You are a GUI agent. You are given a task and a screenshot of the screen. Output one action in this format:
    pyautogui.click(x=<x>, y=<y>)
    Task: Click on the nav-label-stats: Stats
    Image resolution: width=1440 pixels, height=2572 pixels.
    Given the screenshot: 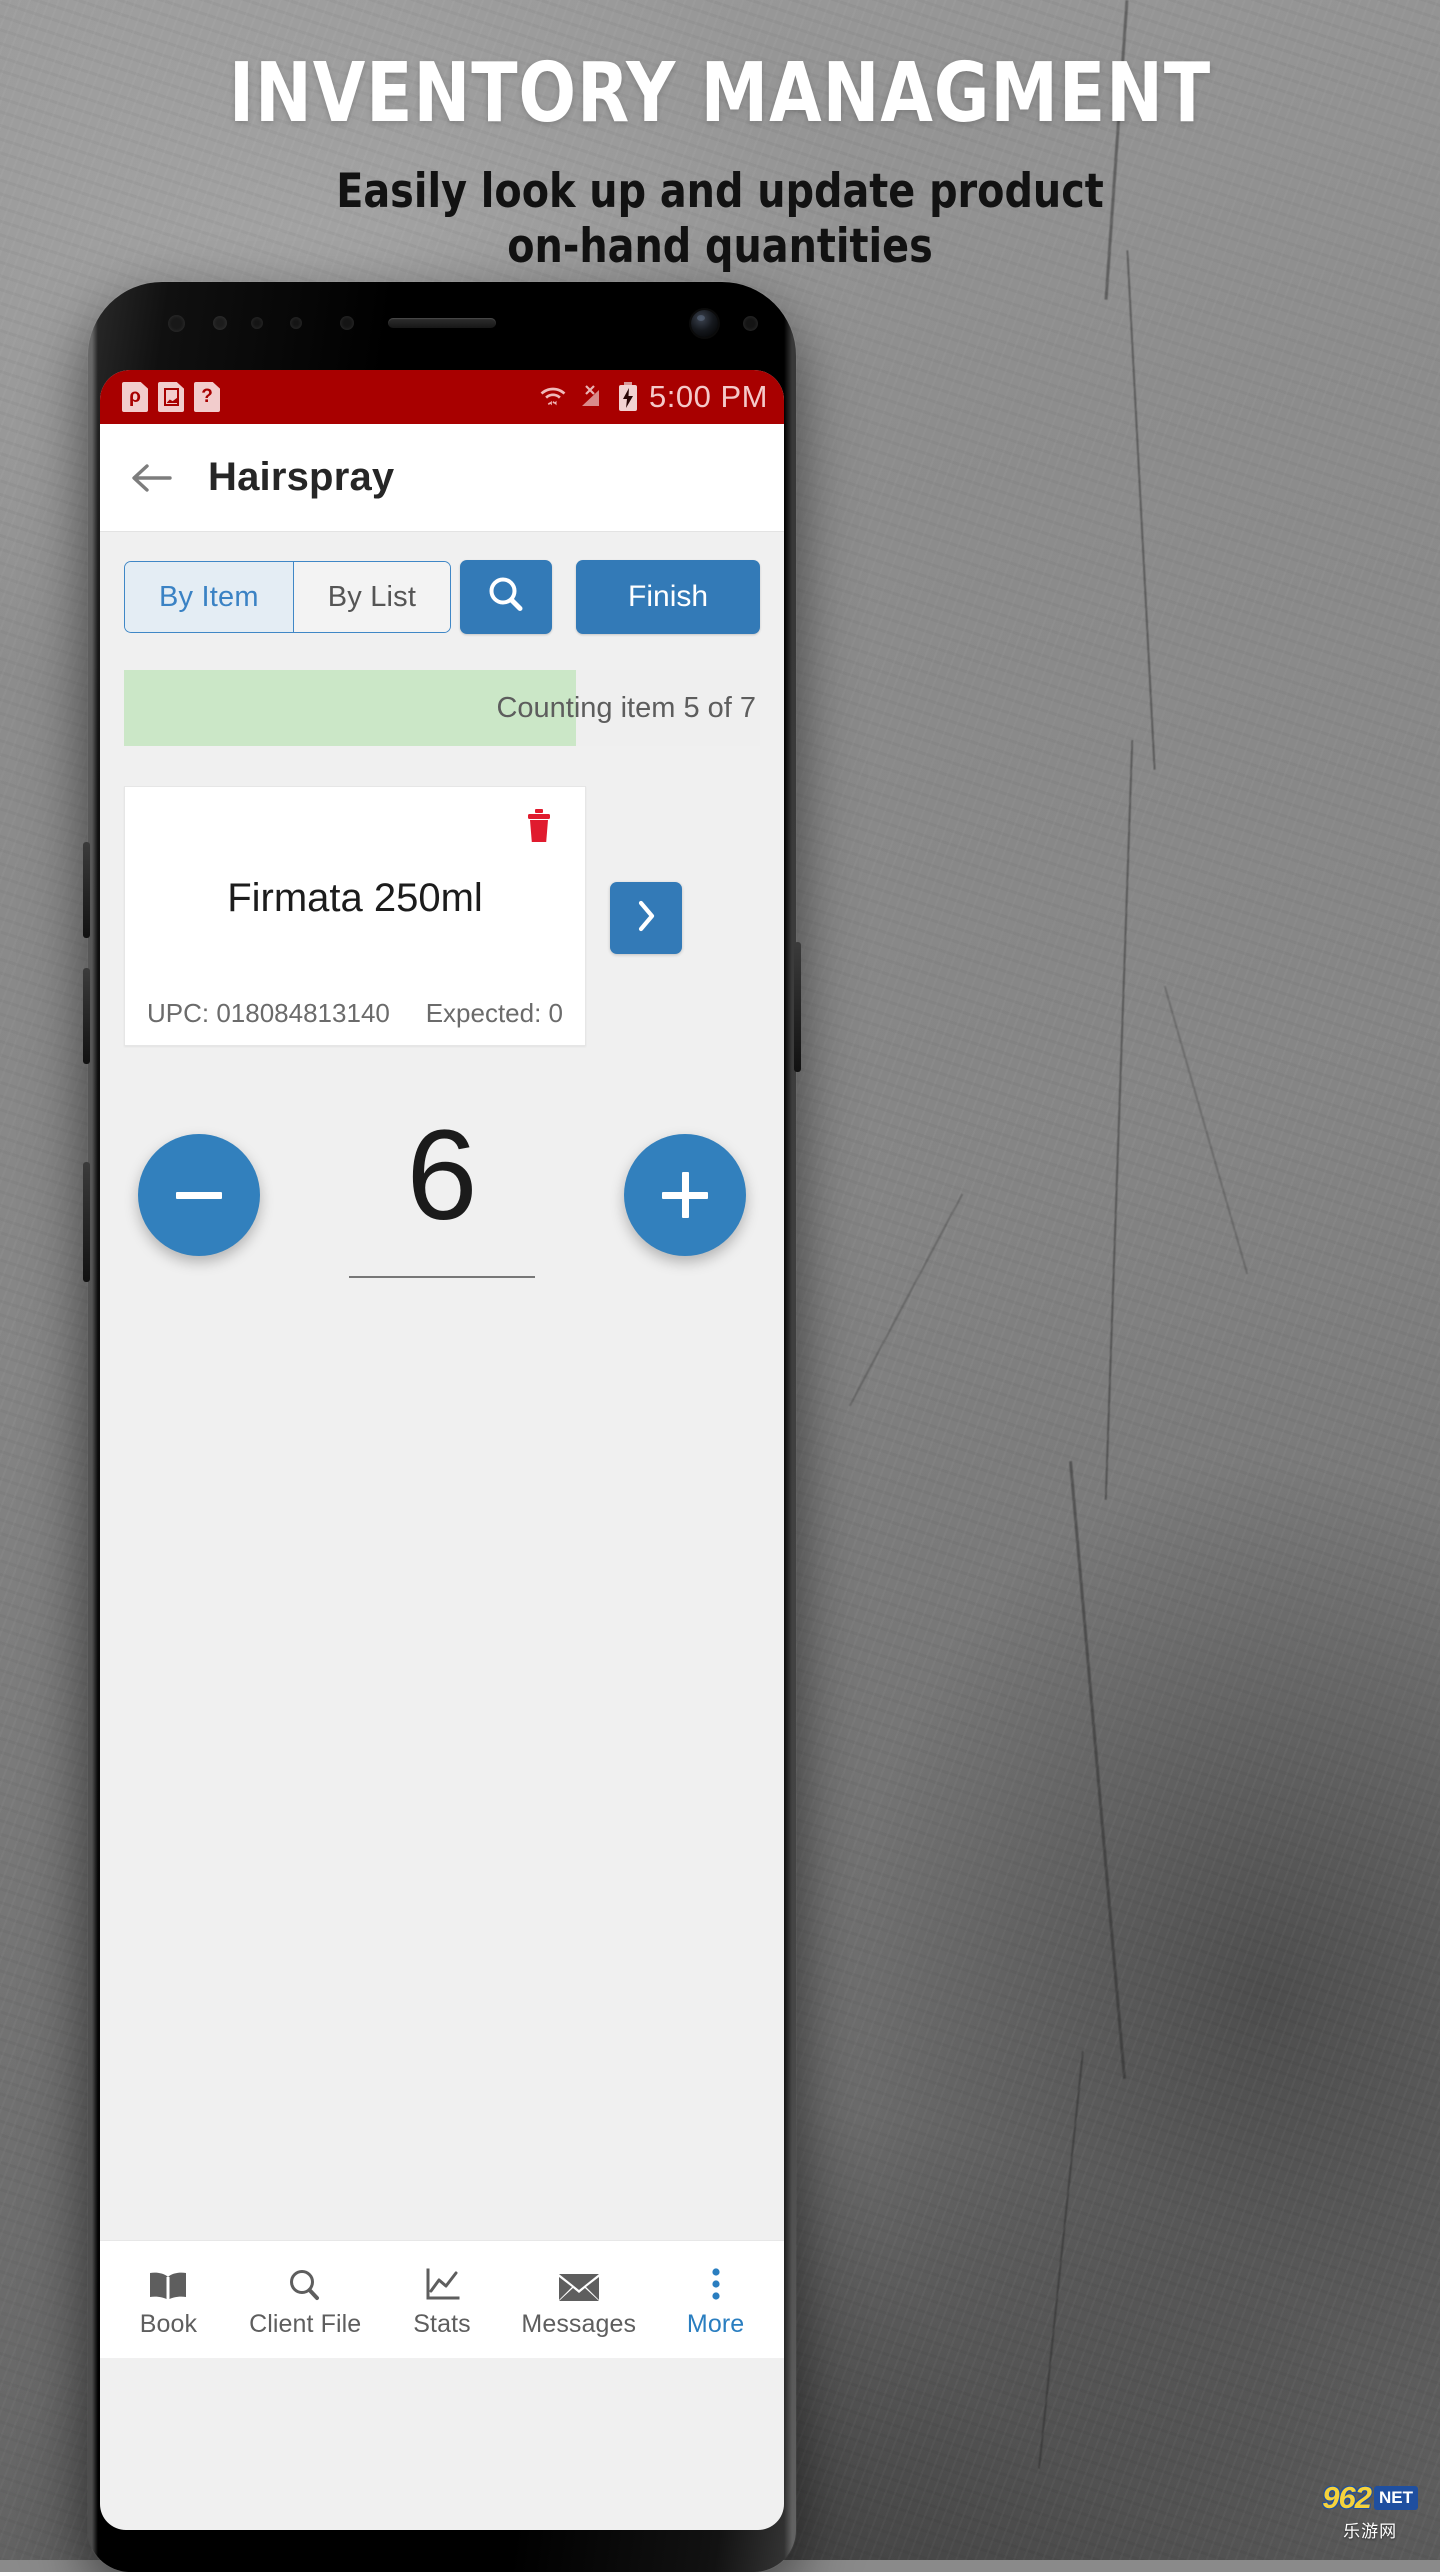 What is the action you would take?
    pyautogui.click(x=442, y=2323)
    